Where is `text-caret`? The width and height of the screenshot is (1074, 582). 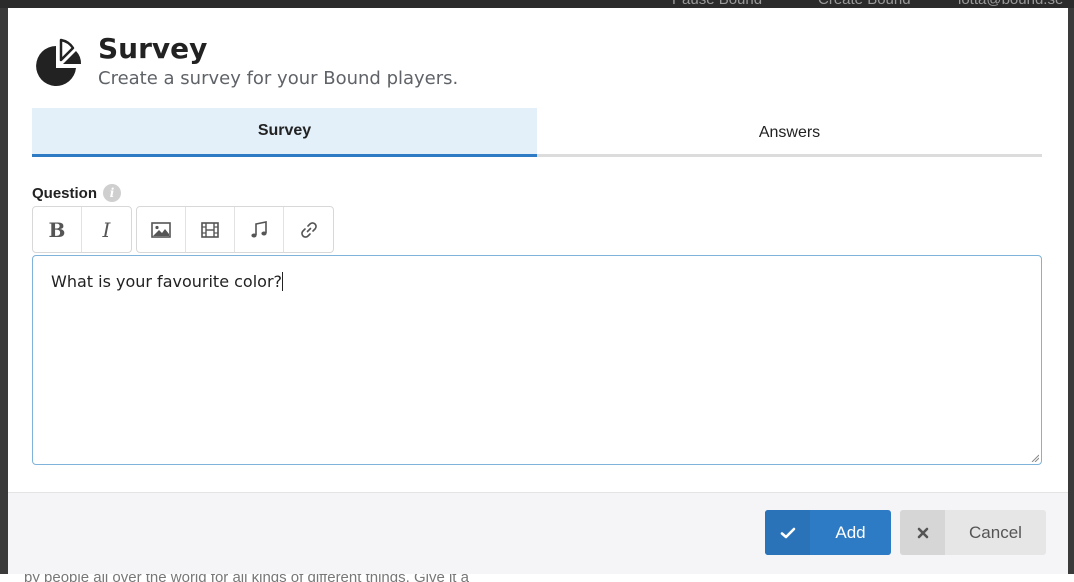 text-caret is located at coordinates (283, 281).